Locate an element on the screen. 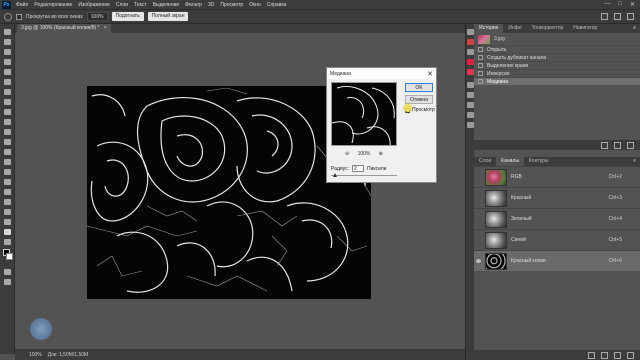 The image size is (640, 360). hand-tool-icon is located at coordinates (7, 222).